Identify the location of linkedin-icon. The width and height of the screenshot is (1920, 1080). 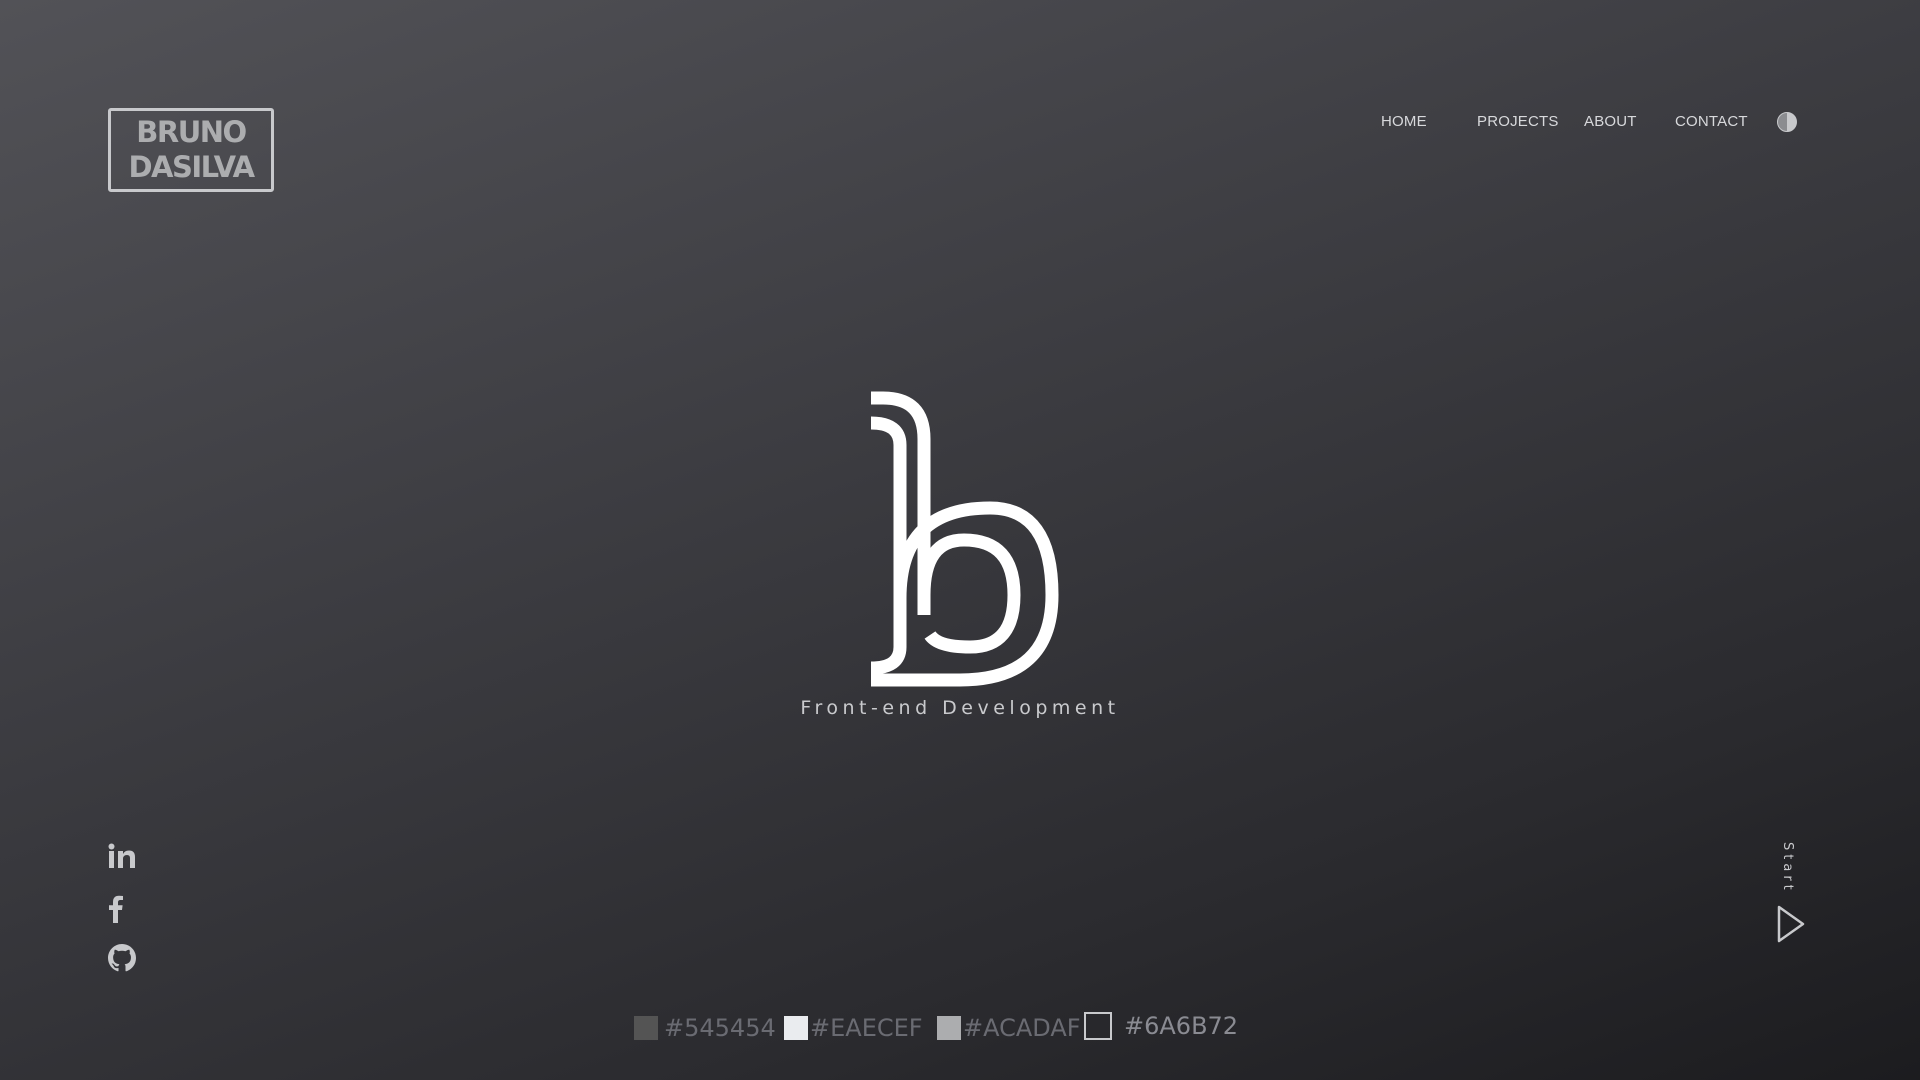
(121, 855).